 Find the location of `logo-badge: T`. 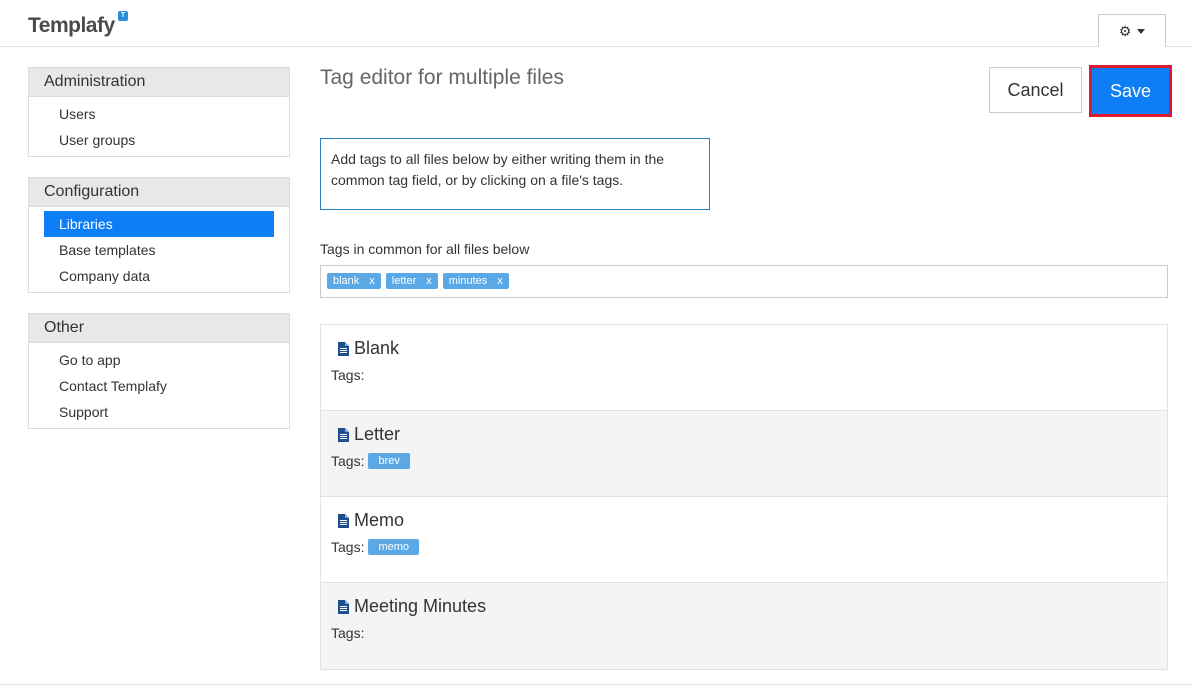

logo-badge: T is located at coordinates (123, 16).